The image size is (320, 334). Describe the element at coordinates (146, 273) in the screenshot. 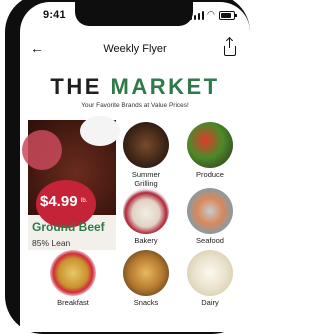

I see `snacks-image` at that location.